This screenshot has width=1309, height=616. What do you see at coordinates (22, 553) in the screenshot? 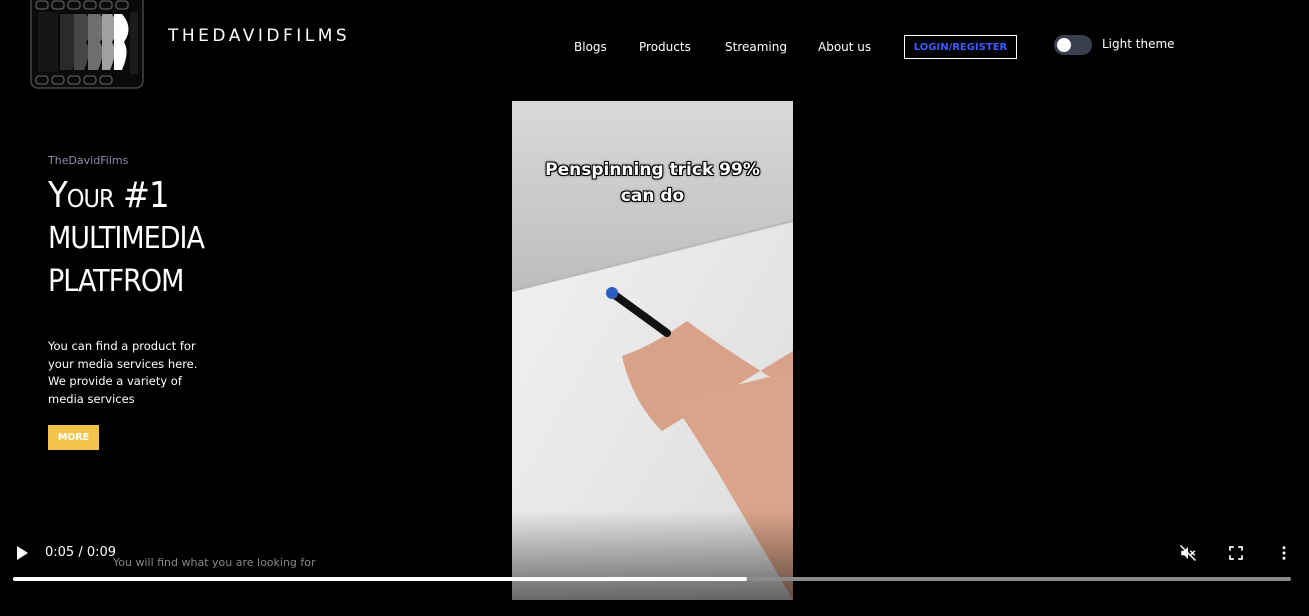
I see `play-icon` at bounding box center [22, 553].